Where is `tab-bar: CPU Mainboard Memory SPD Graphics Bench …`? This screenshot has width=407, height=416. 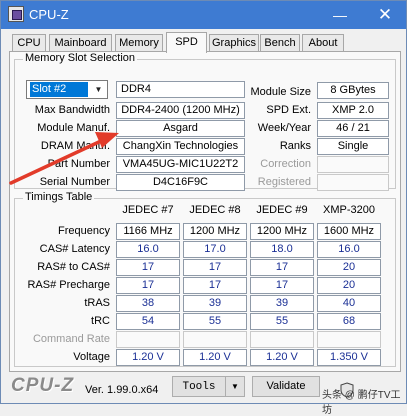
tab-bar: CPU Mainboard Memory SPD Graphics Bench … is located at coordinates (205, 42).